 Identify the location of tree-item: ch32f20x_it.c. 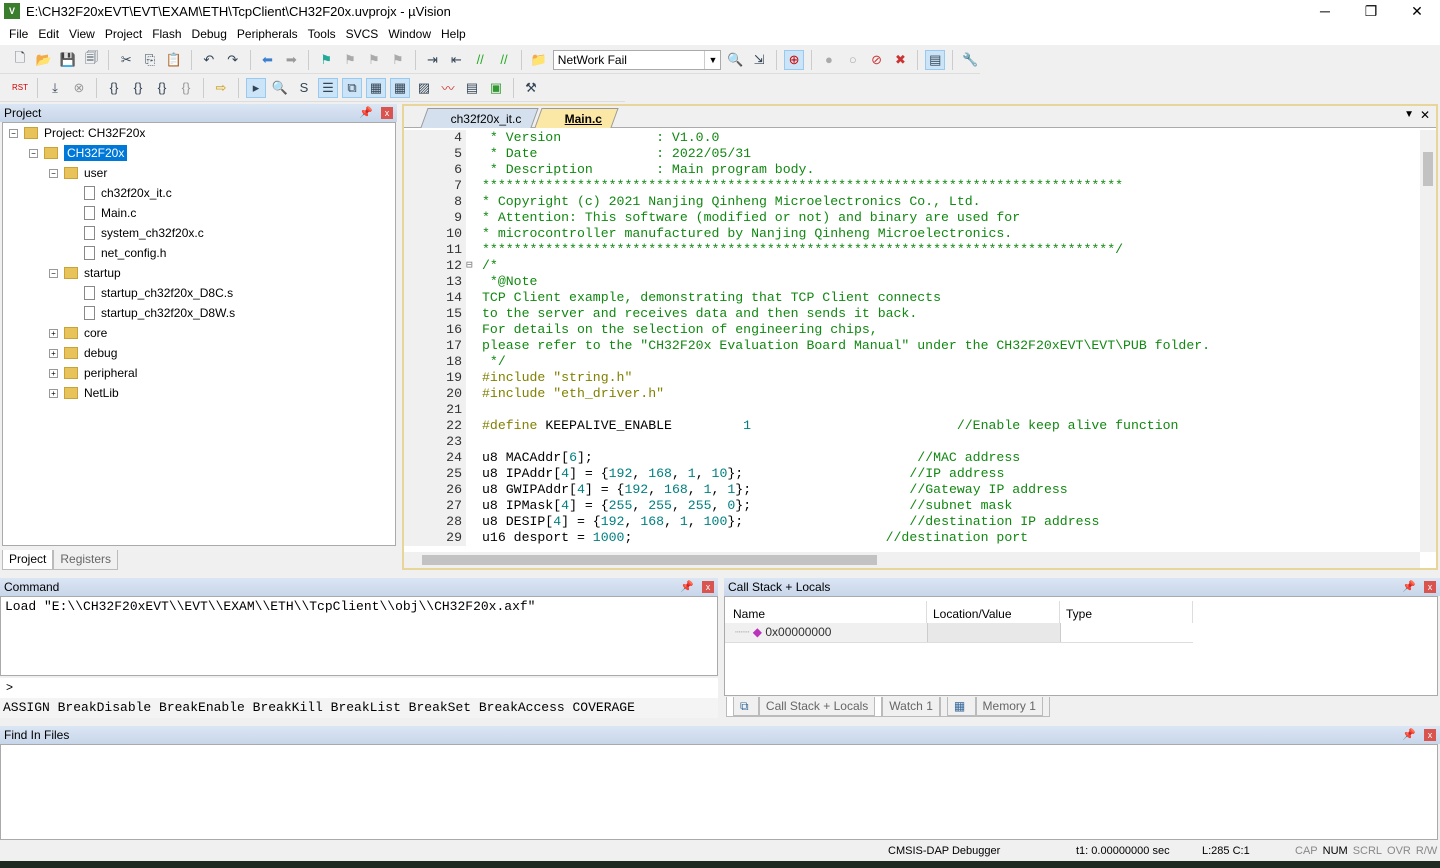
(120, 193).